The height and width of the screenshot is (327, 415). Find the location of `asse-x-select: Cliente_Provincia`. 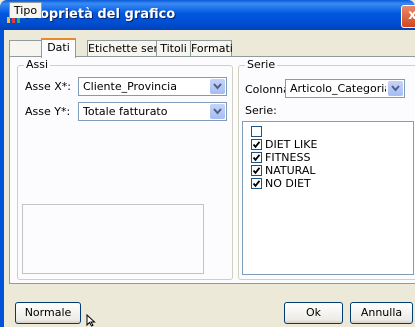

asse-x-select: Cliente_Provincia is located at coordinates (152, 86).